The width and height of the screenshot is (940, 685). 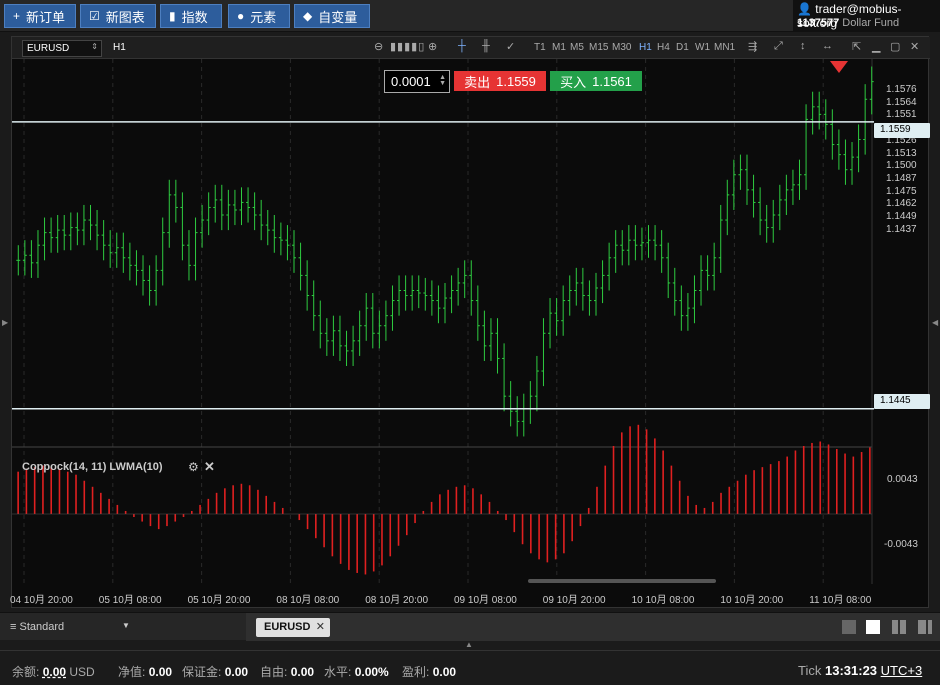 What do you see at coordinates (818, 23) in the screenshot?
I see `account-number: 1137577` at bounding box center [818, 23].